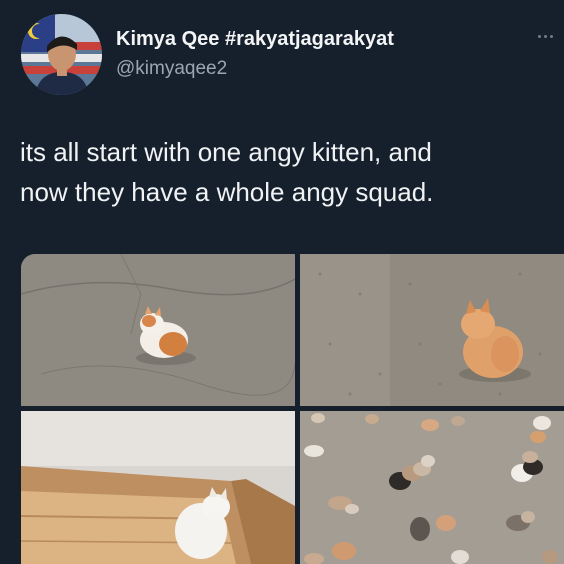 The height and width of the screenshot is (564, 564). What do you see at coordinates (549, 36) in the screenshot?
I see `more-dots-icon` at bounding box center [549, 36].